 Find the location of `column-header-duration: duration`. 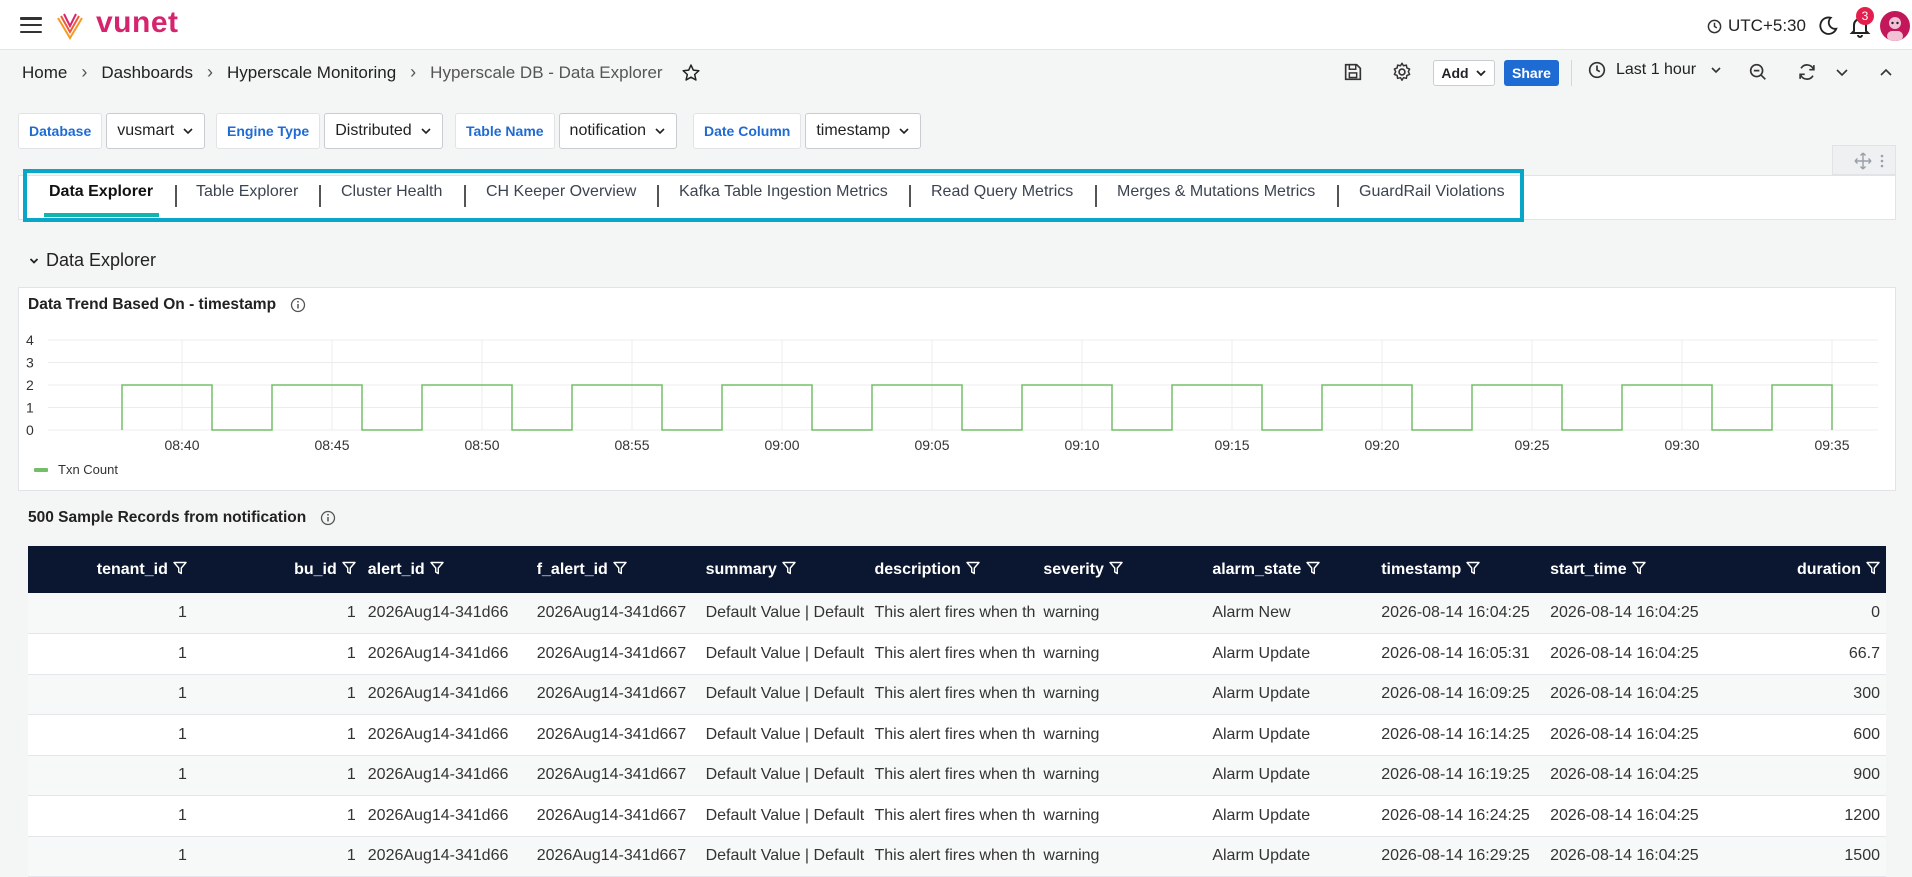

column-header-duration: duration is located at coordinates (1799, 569).